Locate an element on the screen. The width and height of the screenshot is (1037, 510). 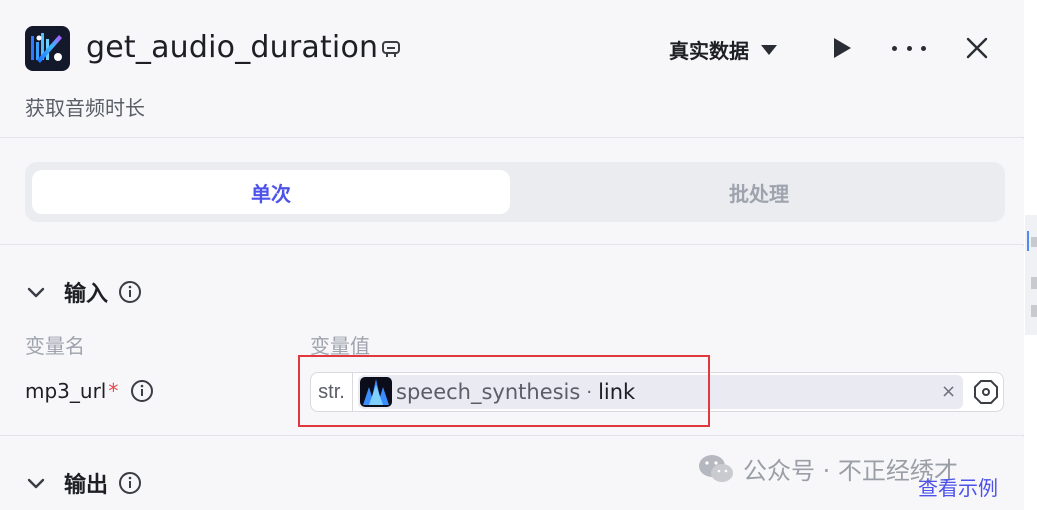
run-mode-tabs: 单次 批处理 is located at coordinates (515, 192).